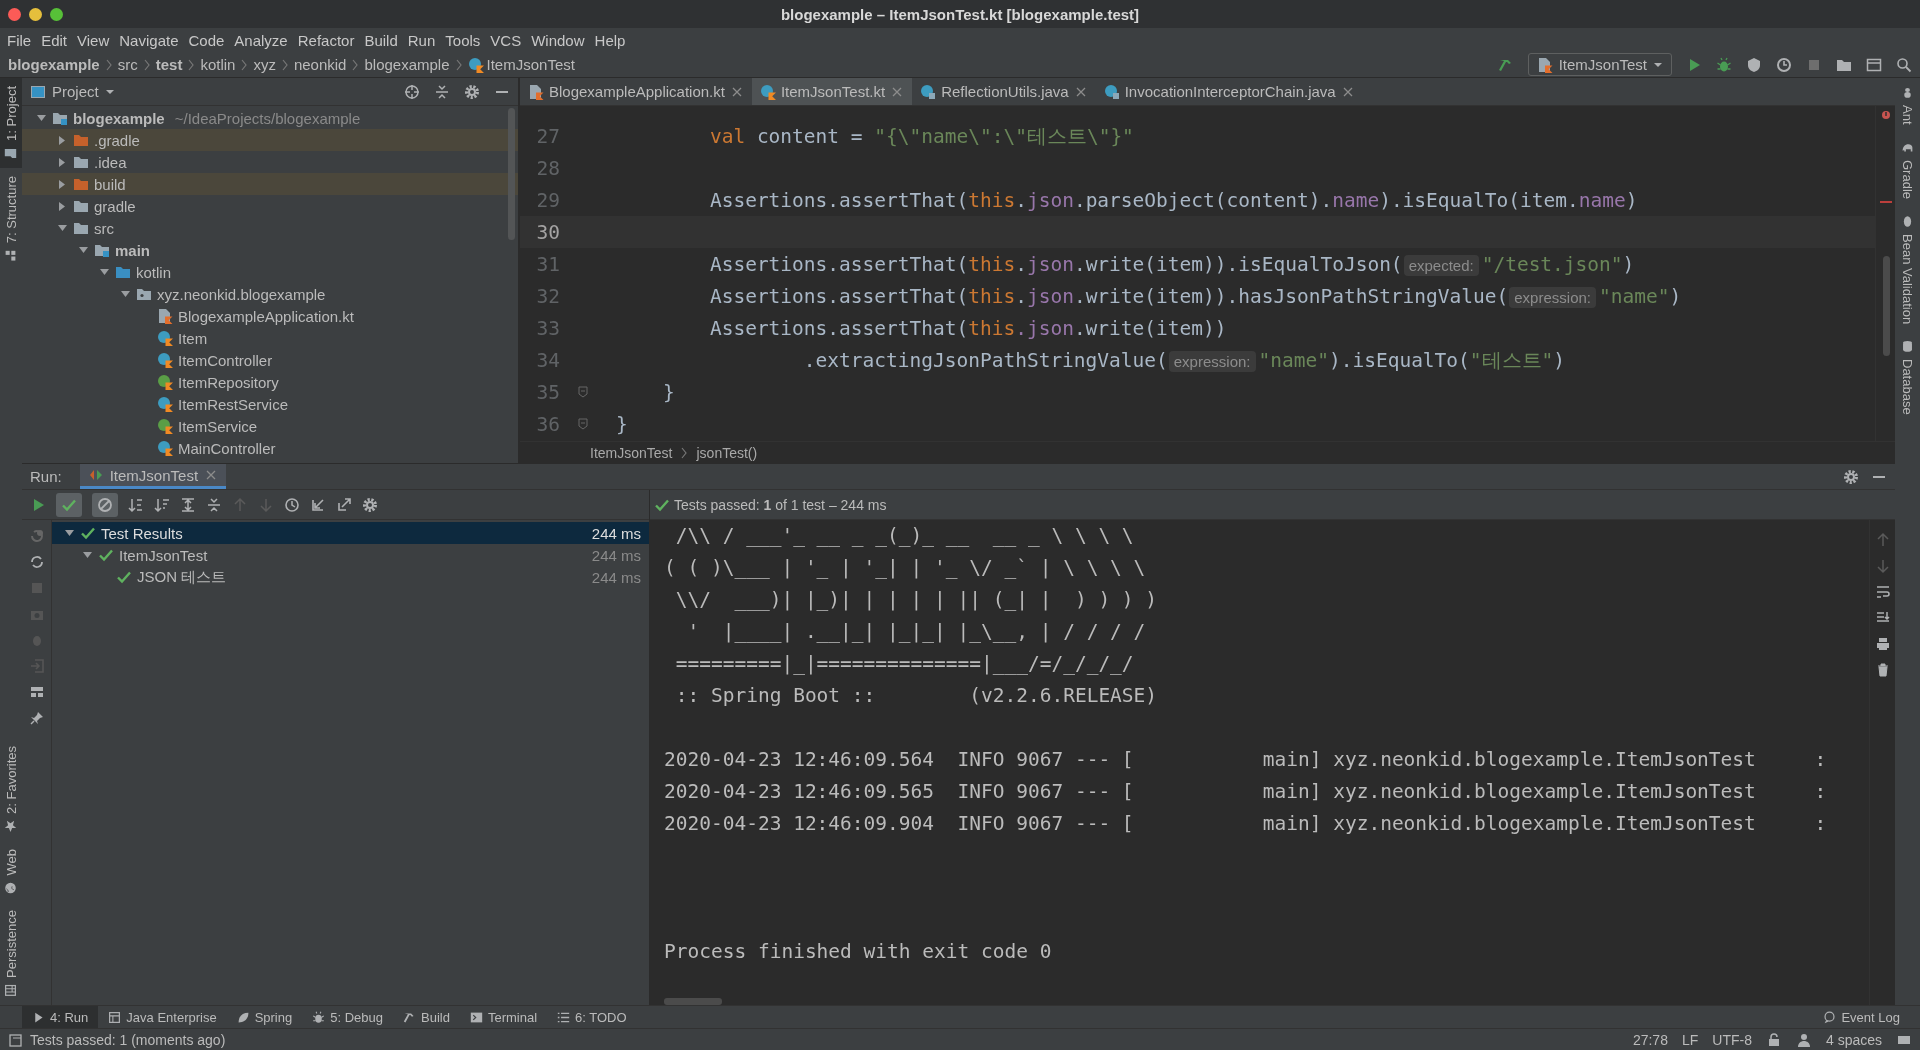  Describe the element at coordinates (11, 953) in the screenshot. I see `tool-window-tab: Persistence` at that location.